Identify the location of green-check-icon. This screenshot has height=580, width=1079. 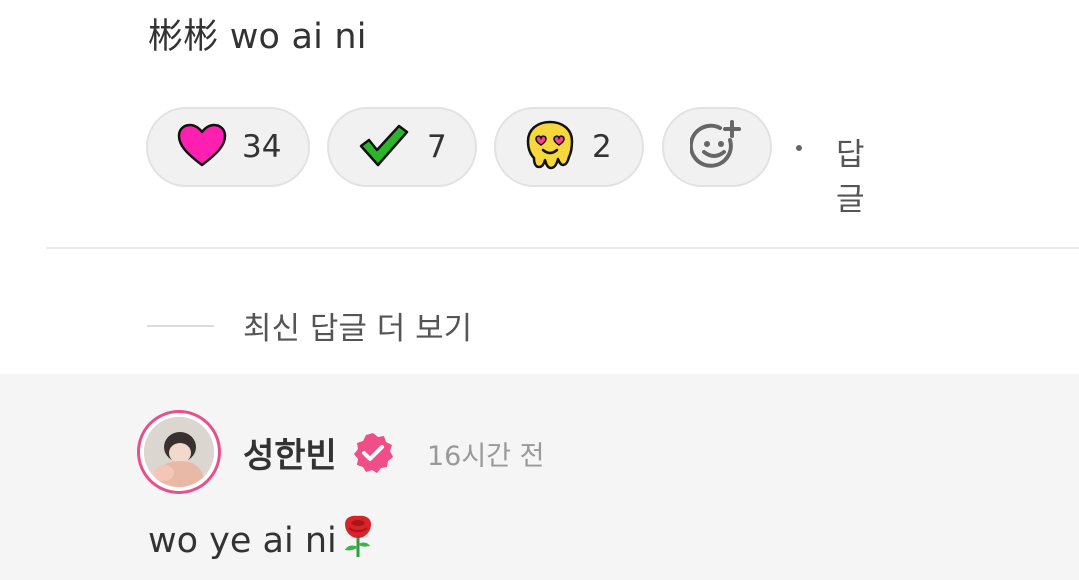
(383, 147).